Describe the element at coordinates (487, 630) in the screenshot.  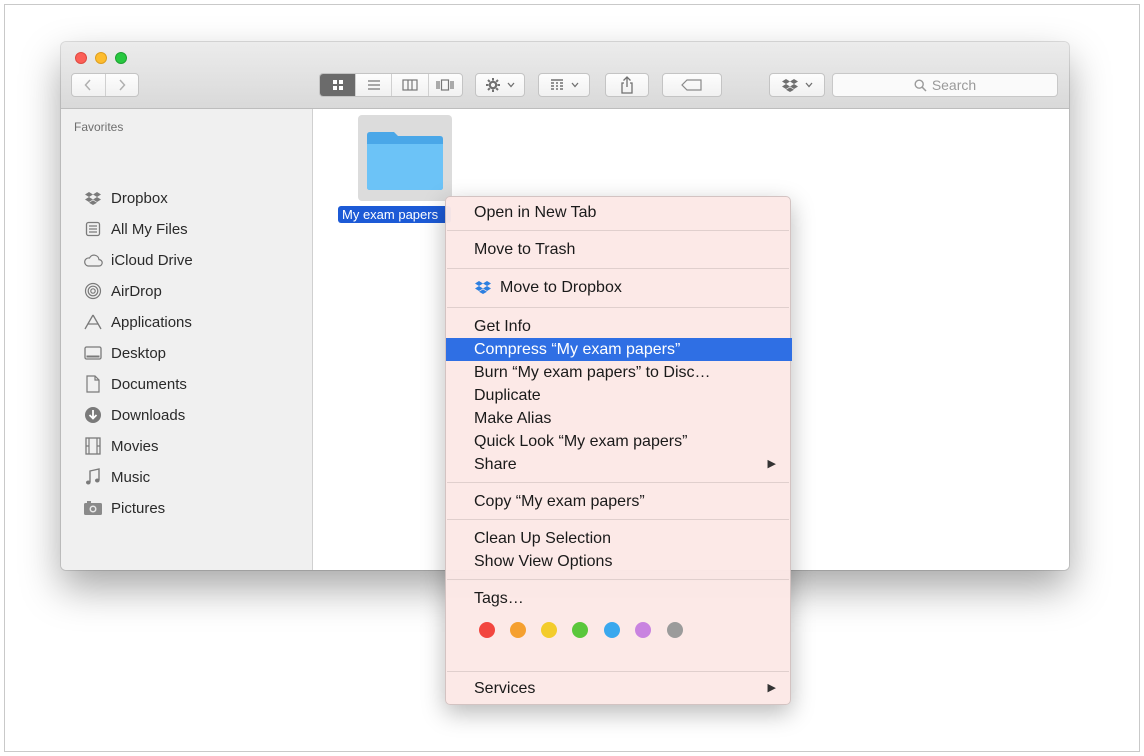
I see `tag-red-dot` at that location.